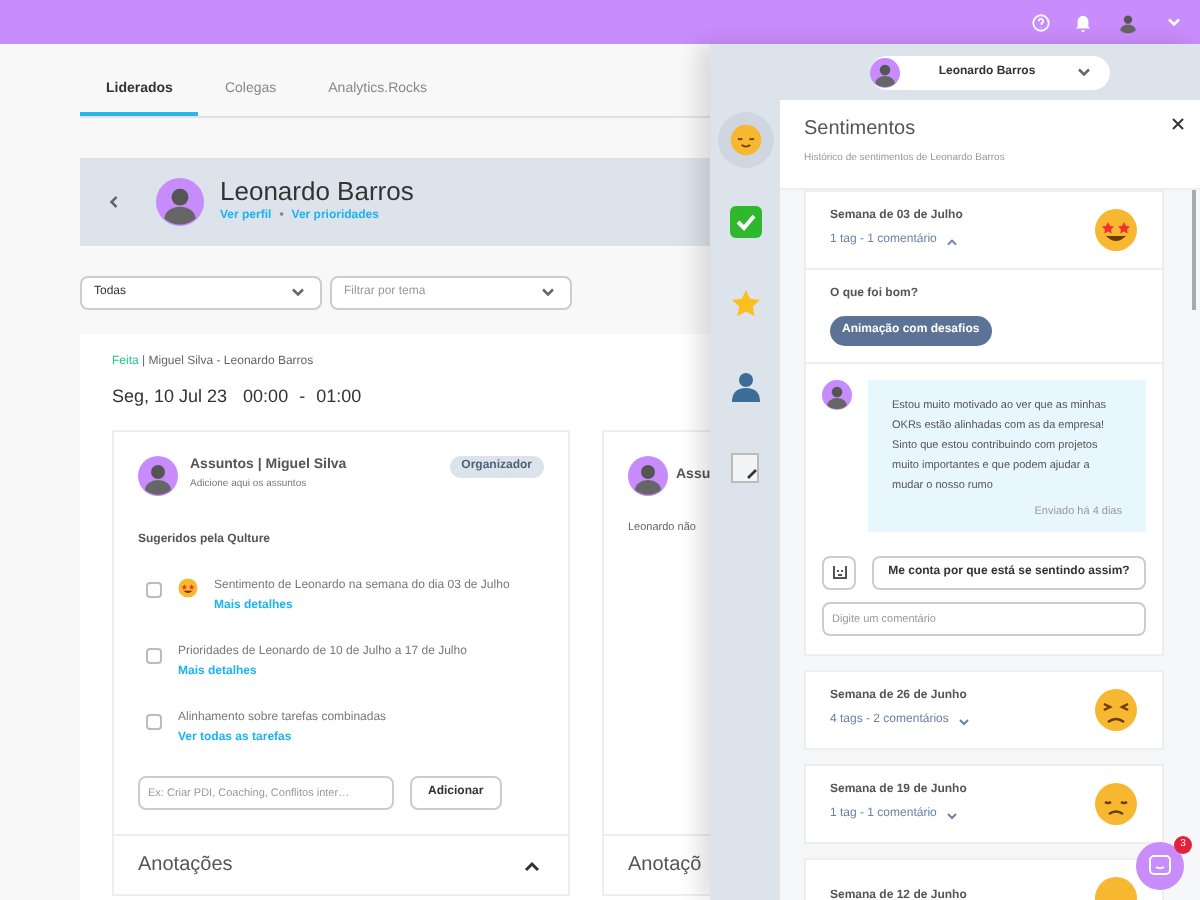  Describe the element at coordinates (1194, 249) in the screenshot. I see `scrollbar` at that location.